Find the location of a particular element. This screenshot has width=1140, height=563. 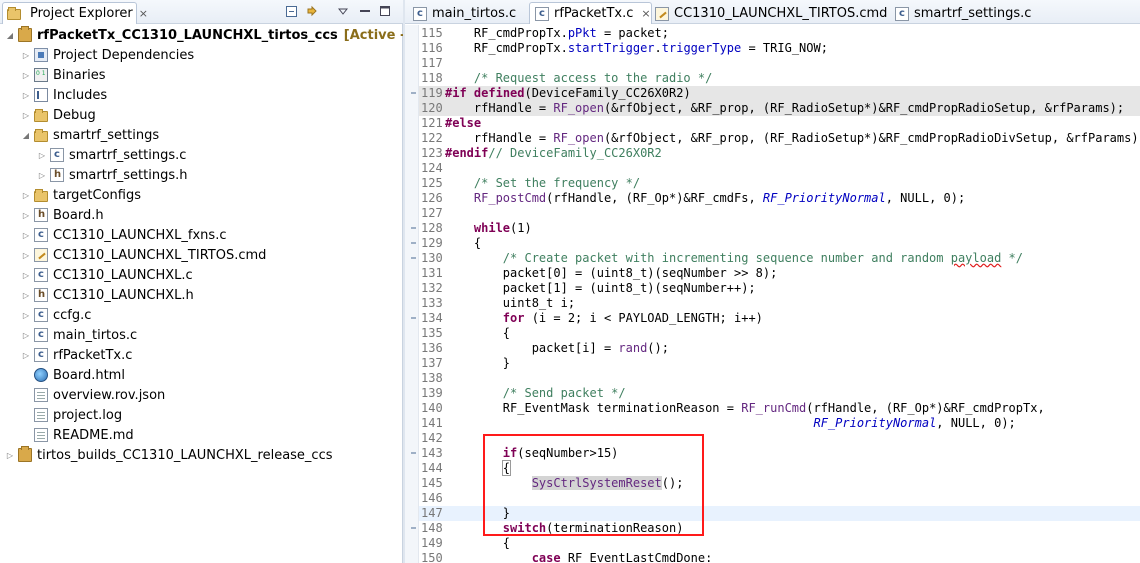

code-line: 128 while(1) is located at coordinates (779, 228).